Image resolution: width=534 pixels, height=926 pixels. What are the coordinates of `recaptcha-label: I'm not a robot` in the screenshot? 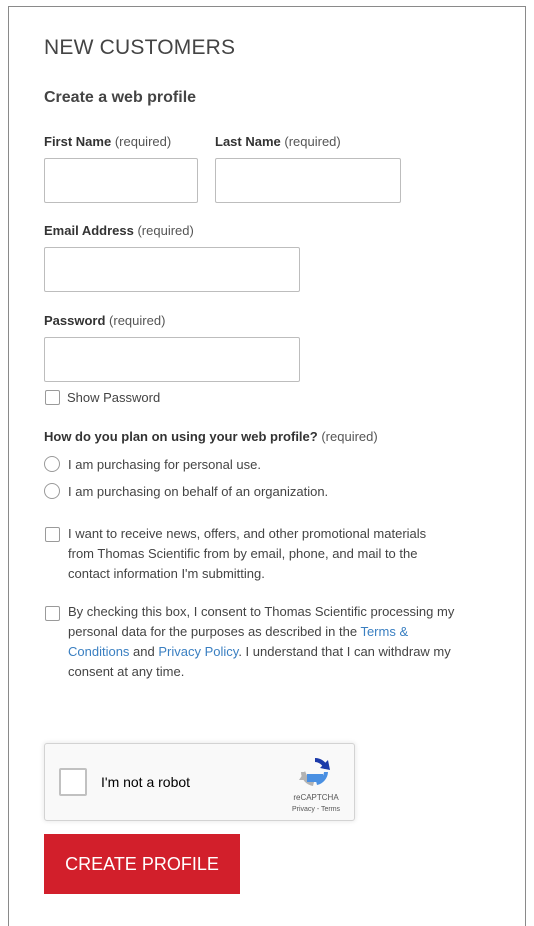 It's located at (146, 782).